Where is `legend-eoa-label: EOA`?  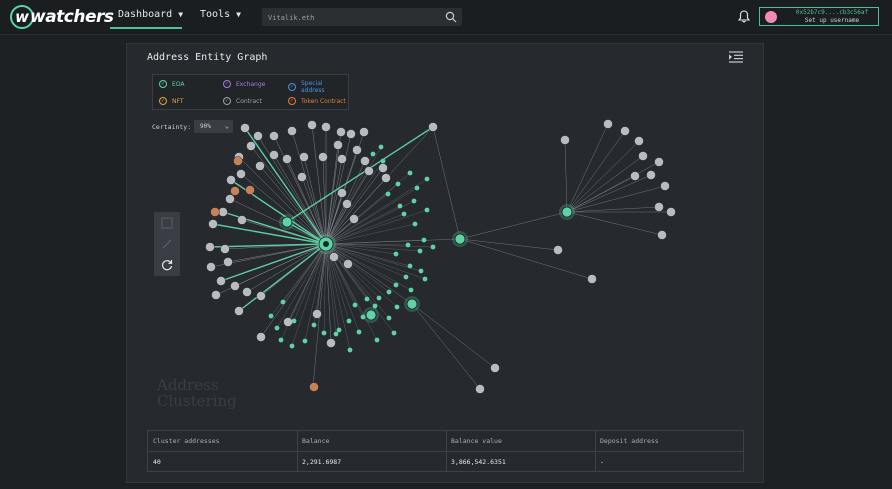
legend-eoa-label: EOA is located at coordinates (178, 84).